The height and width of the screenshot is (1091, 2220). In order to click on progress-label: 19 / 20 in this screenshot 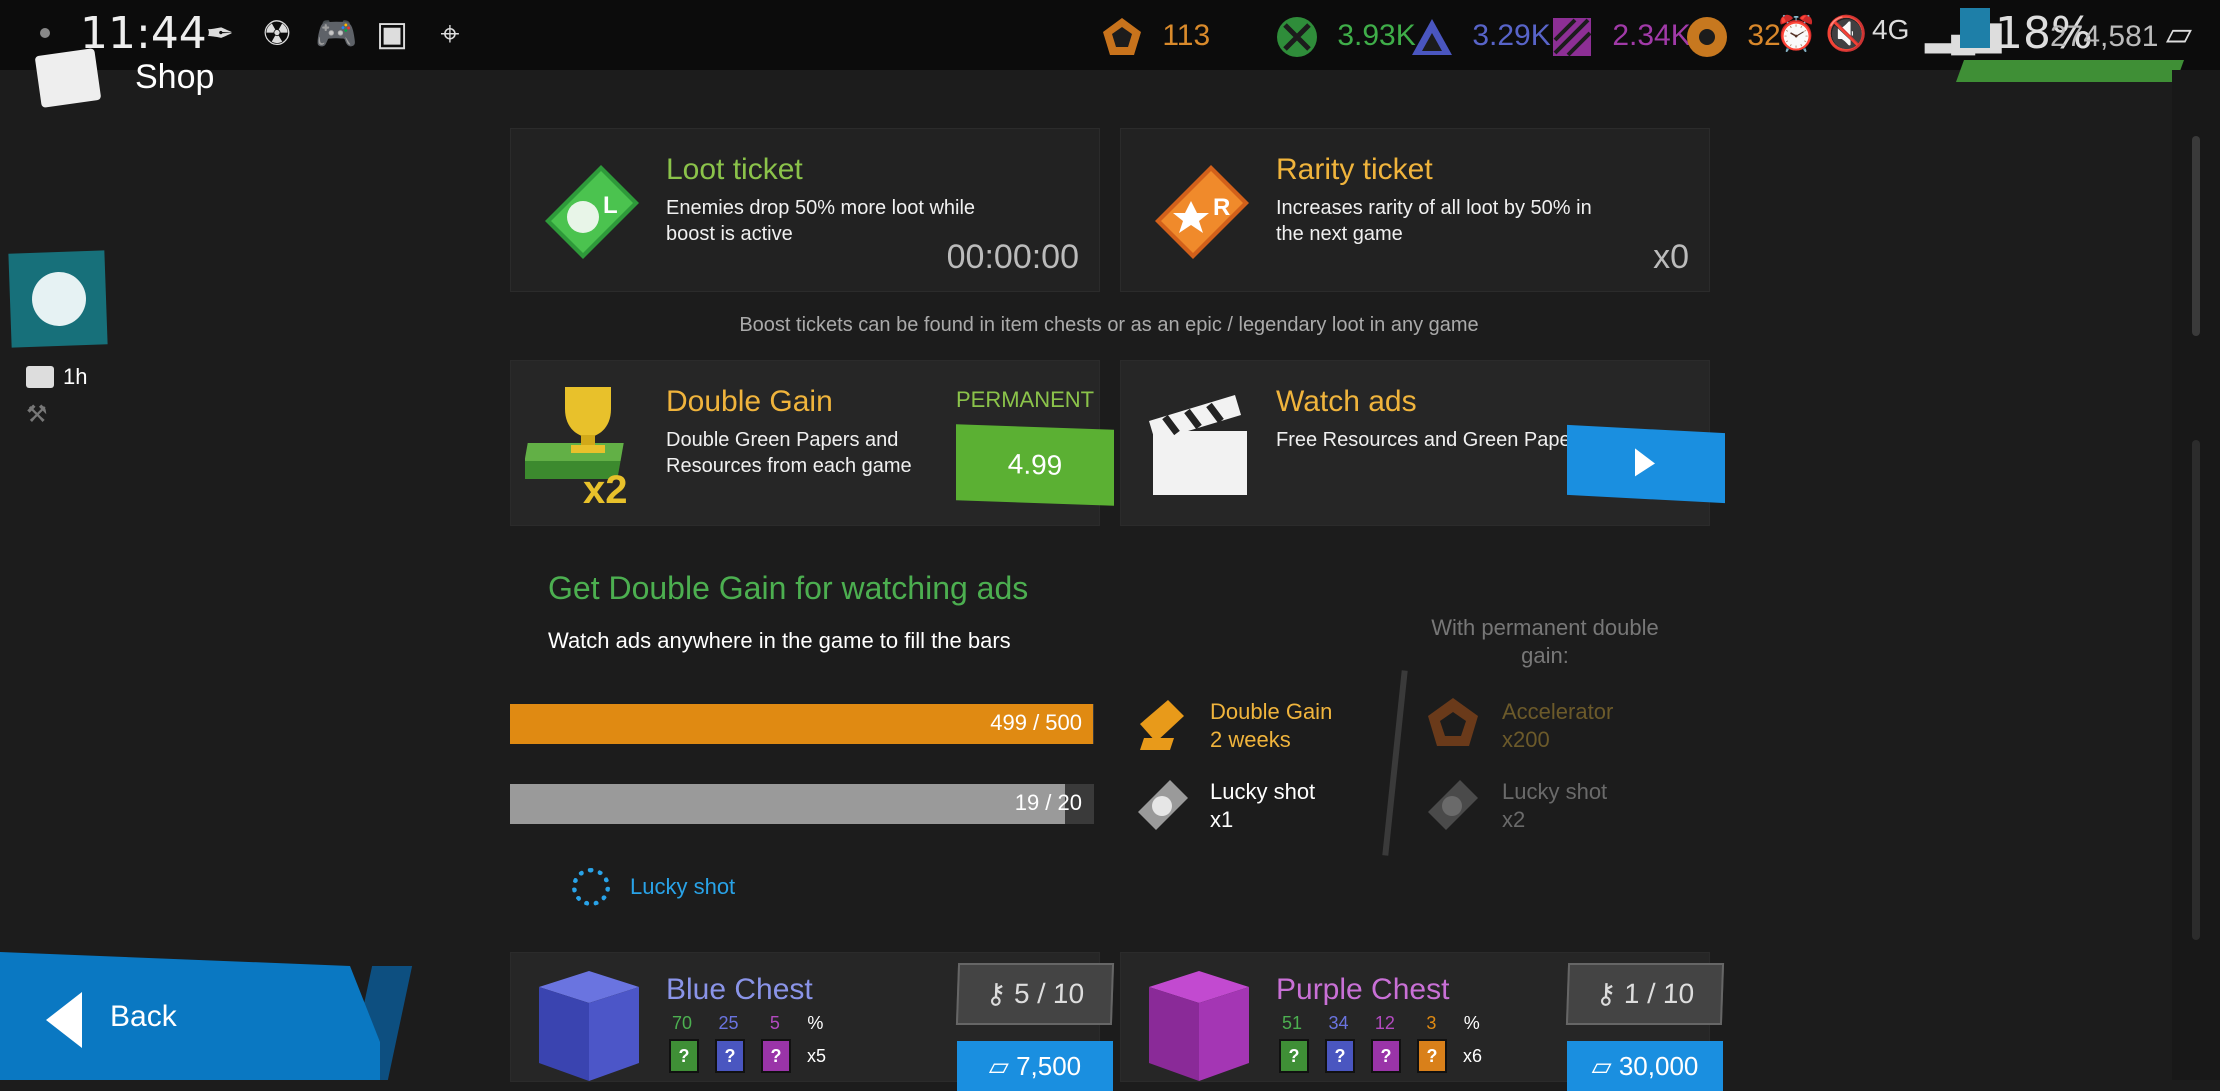, I will do `click(1048, 802)`.